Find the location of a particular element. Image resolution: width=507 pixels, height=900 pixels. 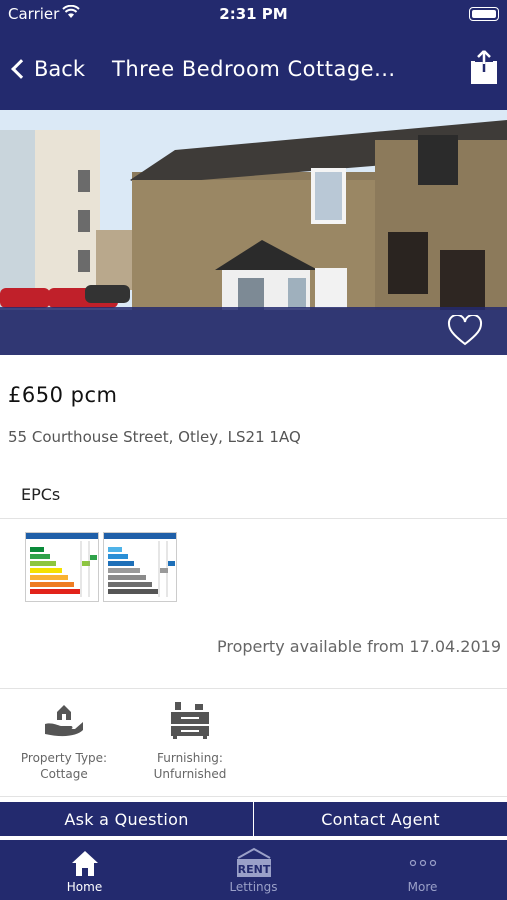

rent-sign-icon: RENT is located at coordinates (254, 863).